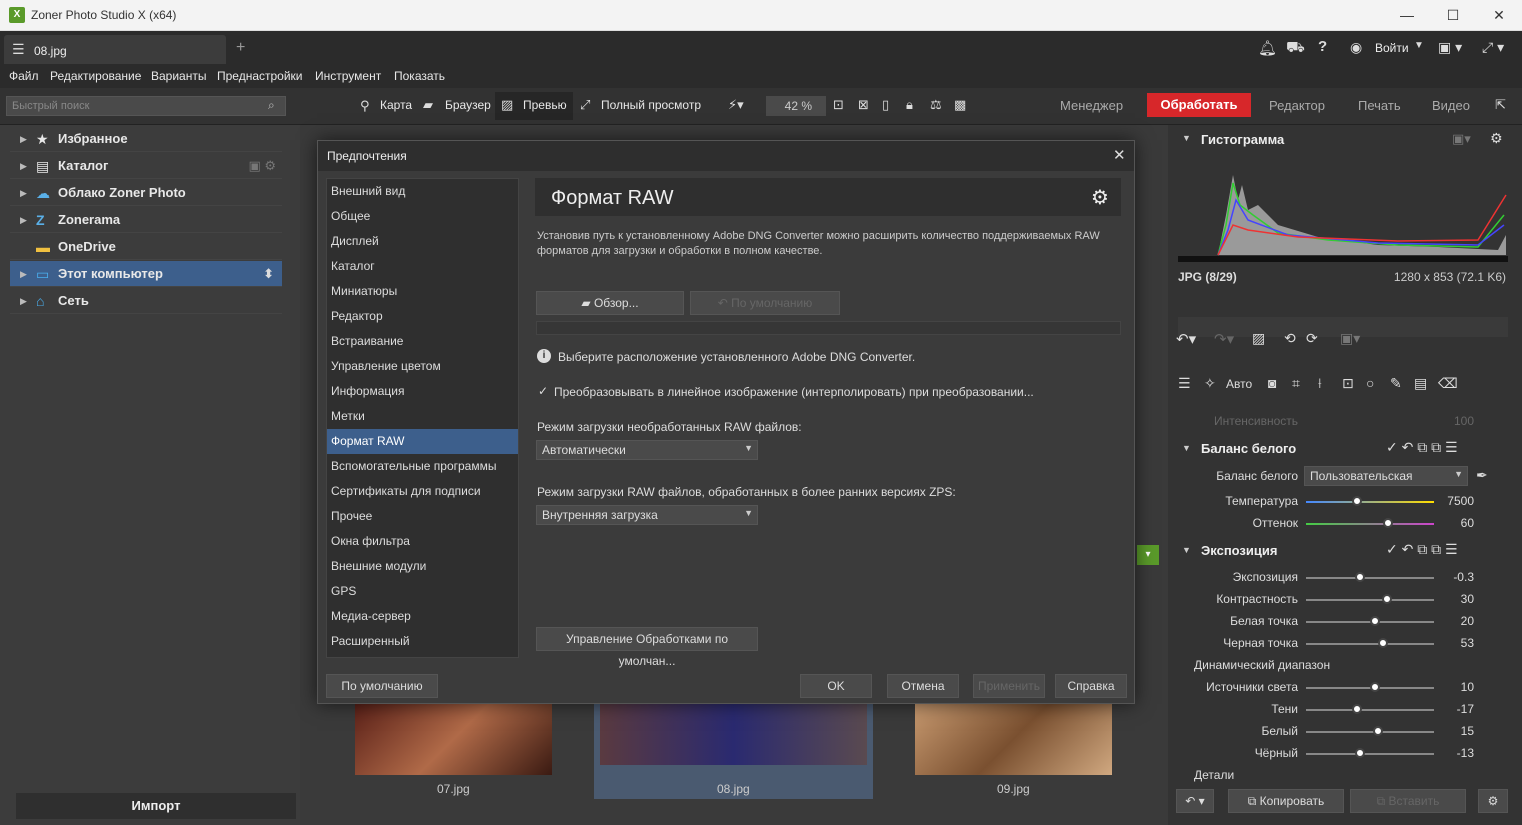 The height and width of the screenshot is (825, 1522). What do you see at coordinates (1091, 686) in the screenshot?
I see `help-button: Справка` at bounding box center [1091, 686].